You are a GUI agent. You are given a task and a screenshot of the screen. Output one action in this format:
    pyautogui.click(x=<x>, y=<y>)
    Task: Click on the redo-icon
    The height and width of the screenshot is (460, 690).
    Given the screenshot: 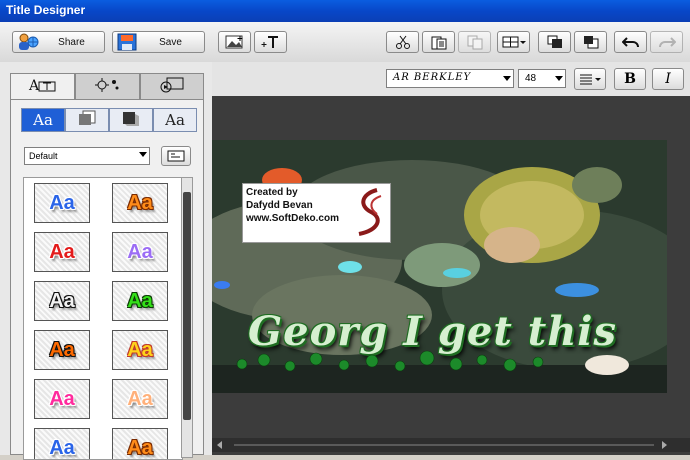 What is the action you would take?
    pyautogui.click(x=667, y=42)
    